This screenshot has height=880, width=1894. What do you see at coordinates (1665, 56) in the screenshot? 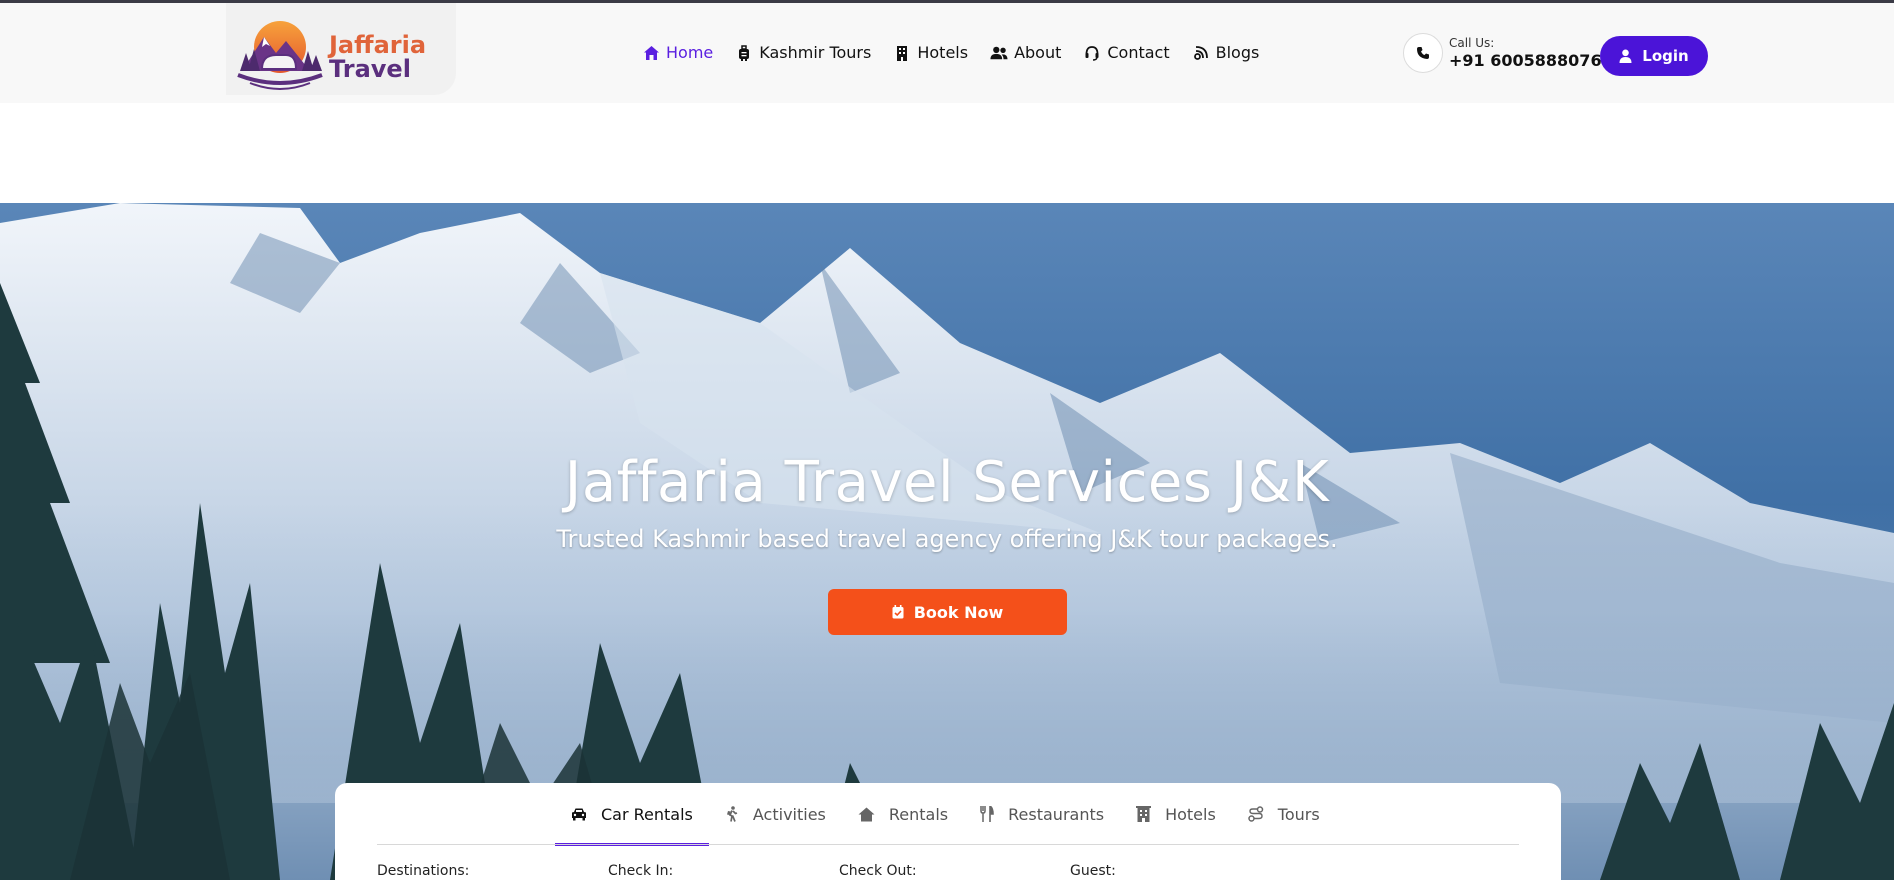
I see `login-label: Login` at bounding box center [1665, 56].